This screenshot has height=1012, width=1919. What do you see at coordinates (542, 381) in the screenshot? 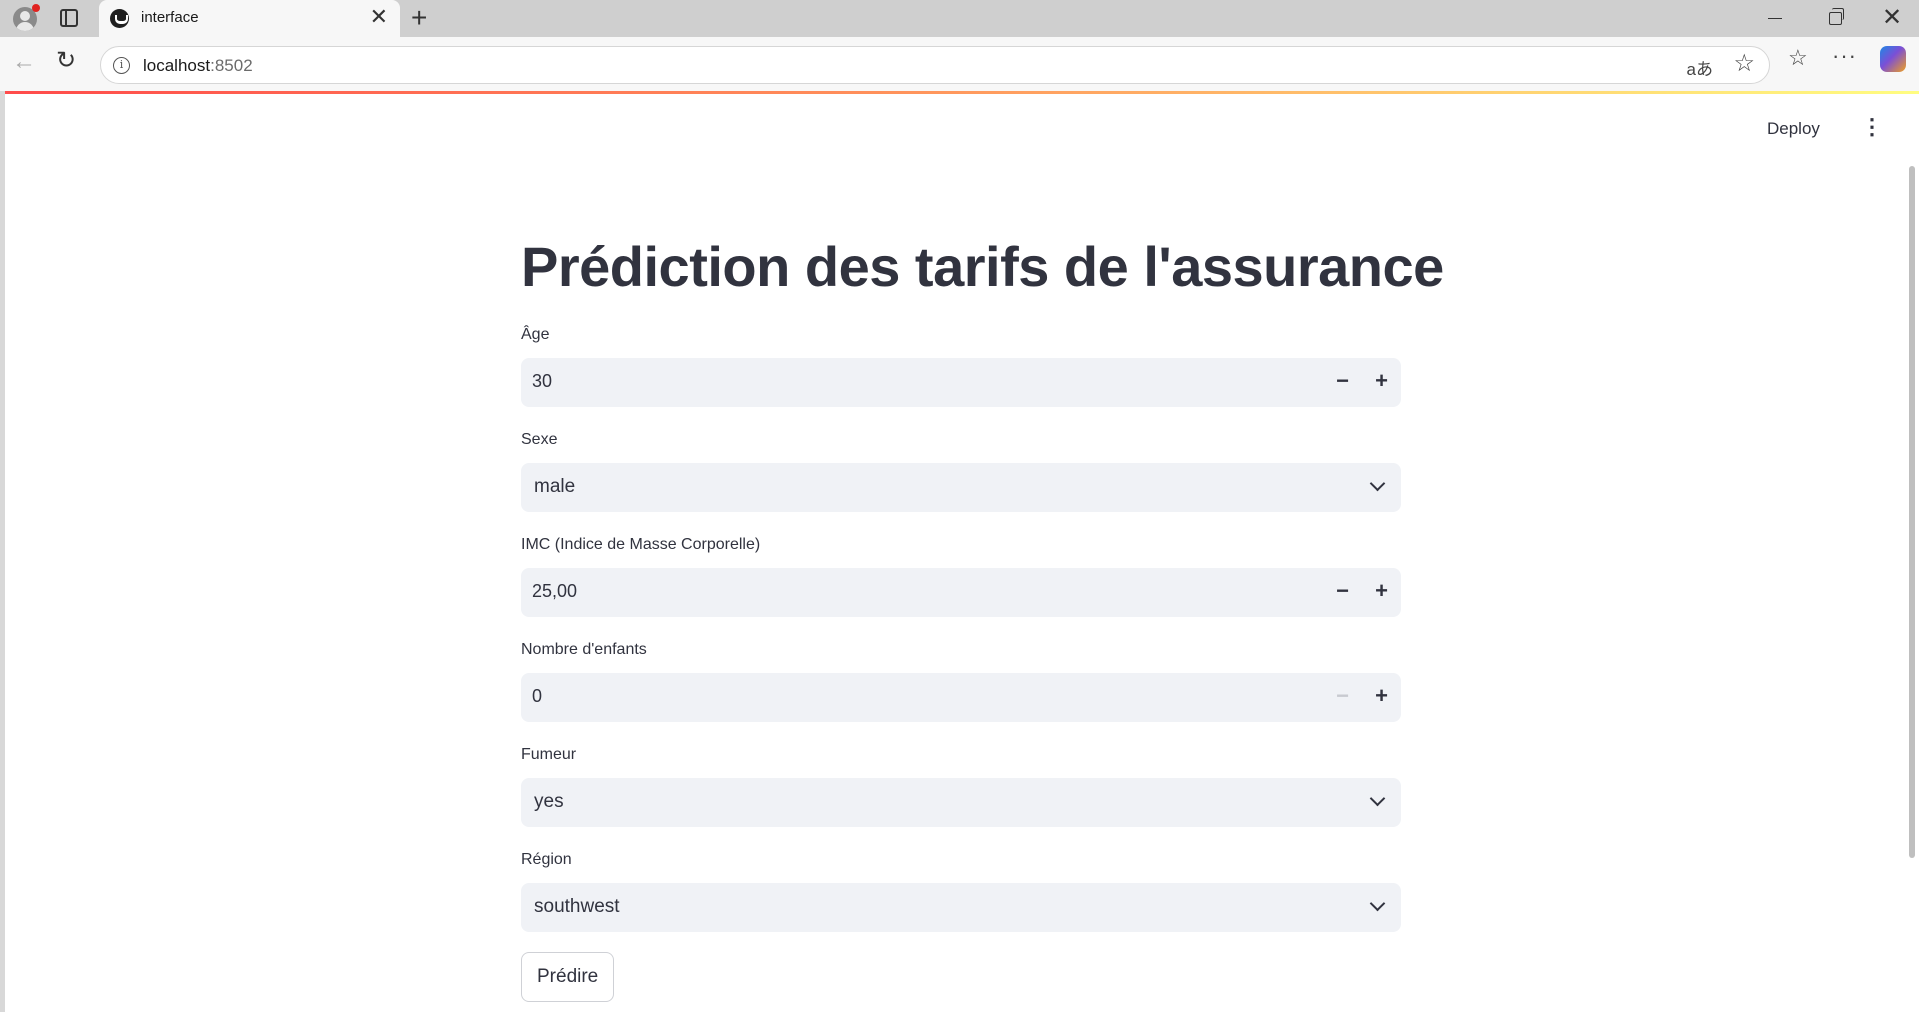
I see `age-value: 30` at bounding box center [542, 381].